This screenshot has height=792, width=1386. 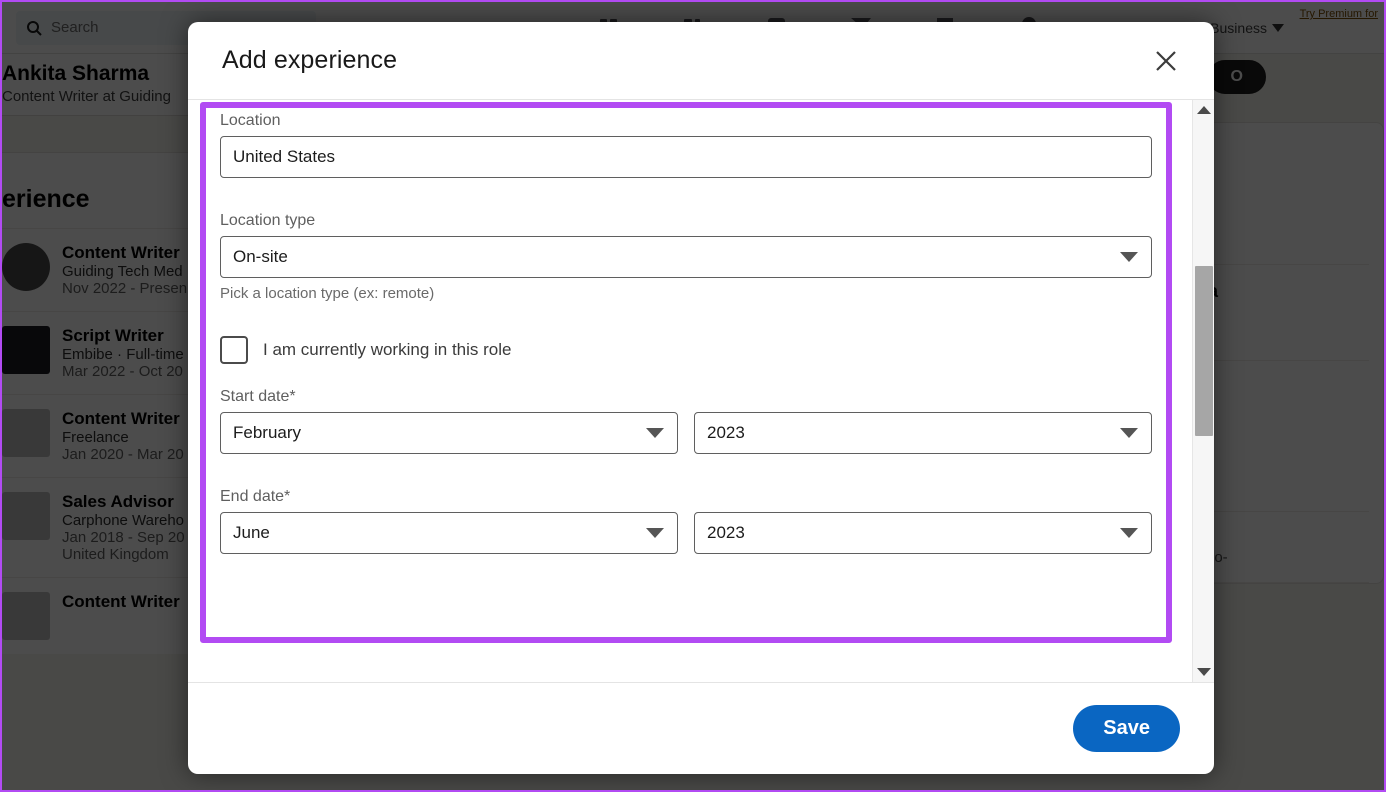 I want to click on scrollbar-thumb, so click(x=1204, y=351).